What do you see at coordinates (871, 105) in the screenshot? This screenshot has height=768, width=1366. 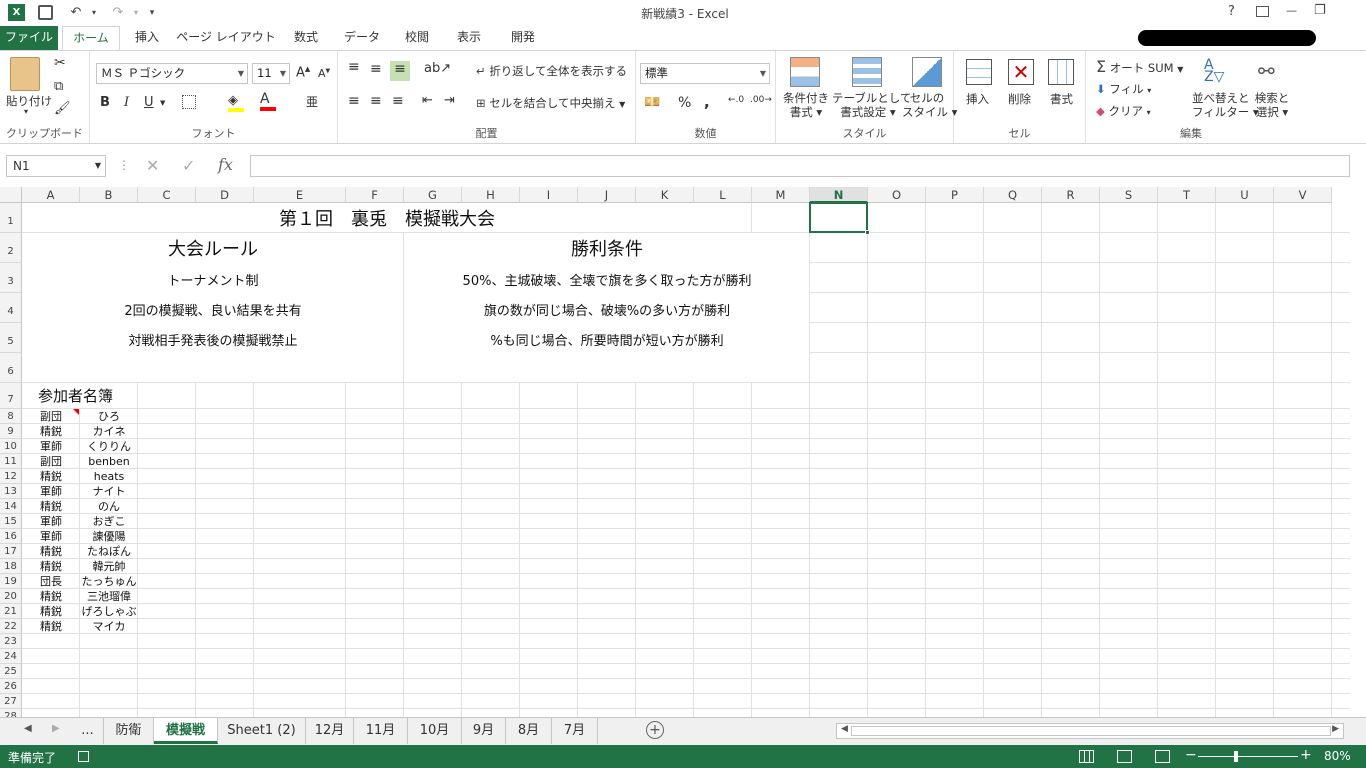 I see `format-as-table-button: テーブルとして 書式設定 ▾` at bounding box center [871, 105].